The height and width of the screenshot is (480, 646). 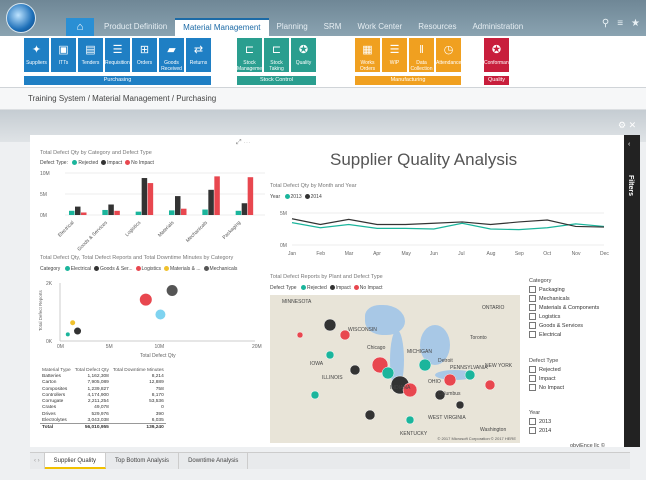 What do you see at coordinates (151, 269) in the screenshot?
I see `legend-item-logistics: Logistics` at bounding box center [151, 269].